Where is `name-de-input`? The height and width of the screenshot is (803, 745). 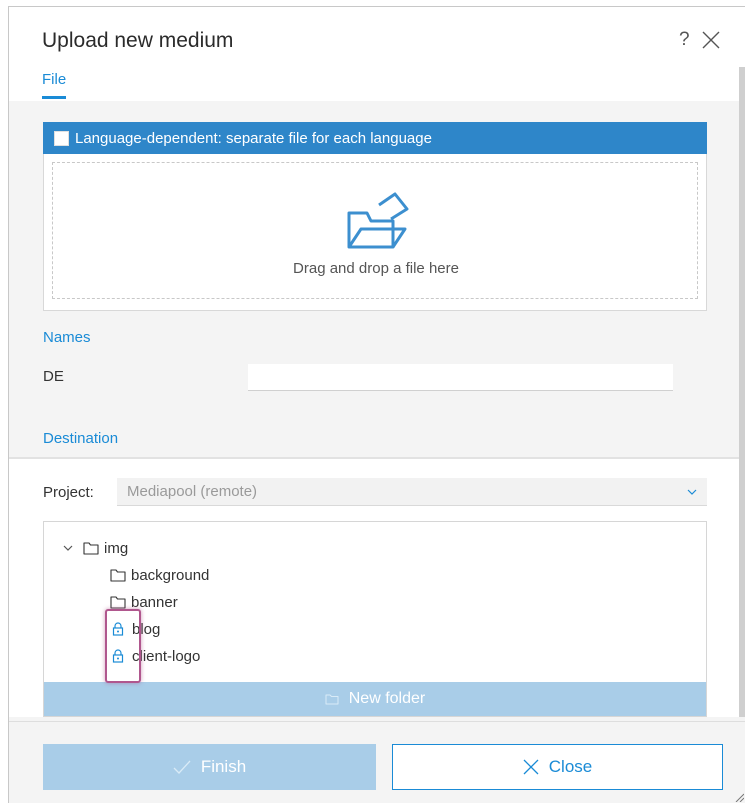 name-de-input is located at coordinates (460, 377).